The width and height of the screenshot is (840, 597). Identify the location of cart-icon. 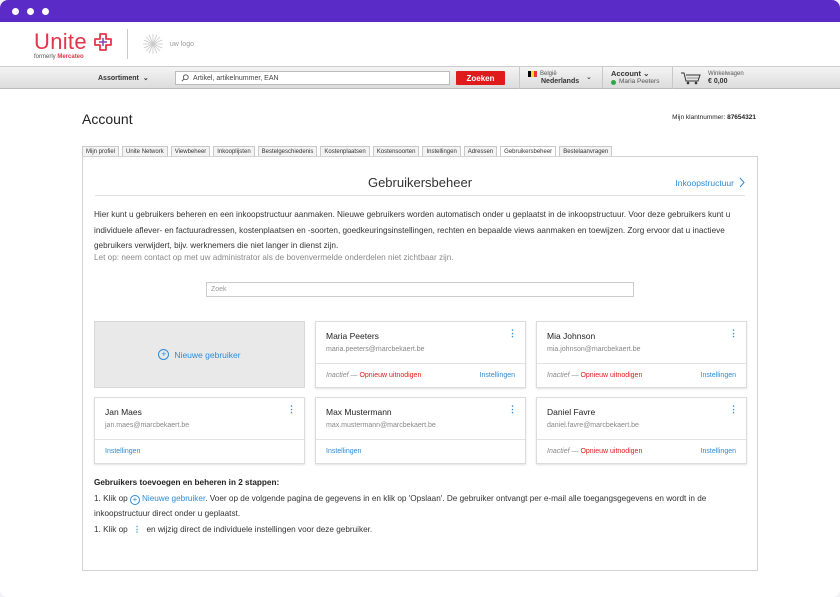
(691, 78).